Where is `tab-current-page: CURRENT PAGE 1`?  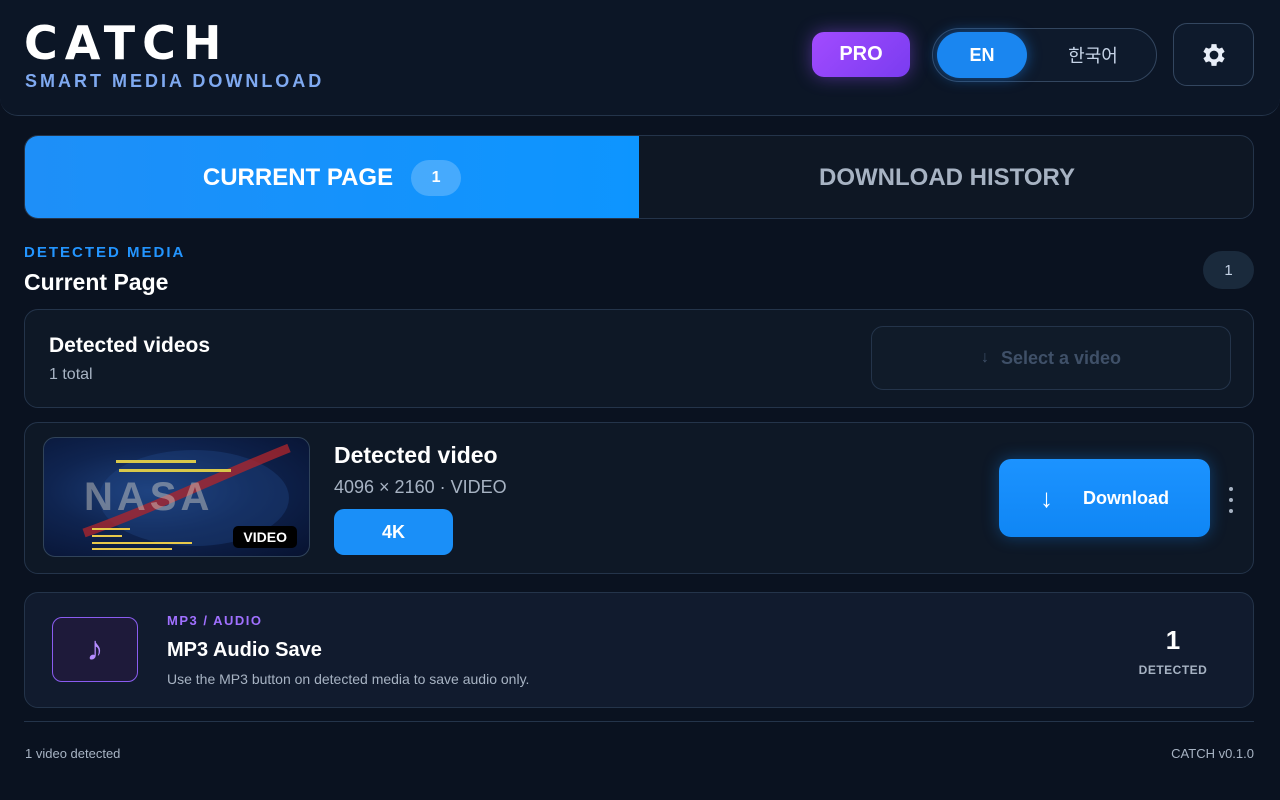
tab-current-page: CURRENT PAGE 1 is located at coordinates (332, 177).